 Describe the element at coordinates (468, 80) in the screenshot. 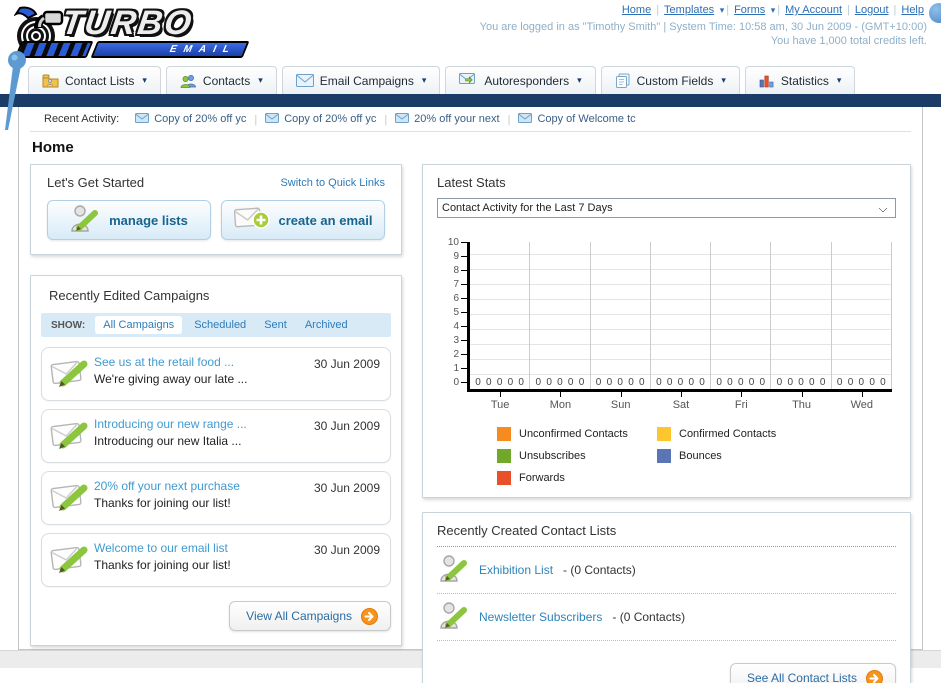

I see `autoresponder-envelope-icon` at that location.